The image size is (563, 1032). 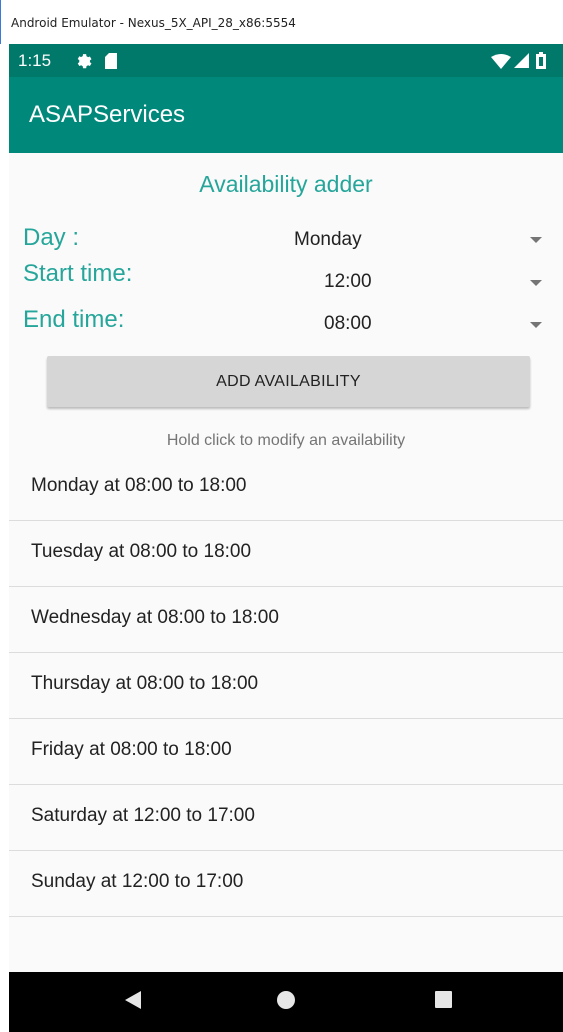 I want to click on list-item-label: Saturday at 12:00 to 17:00, so click(x=143, y=815).